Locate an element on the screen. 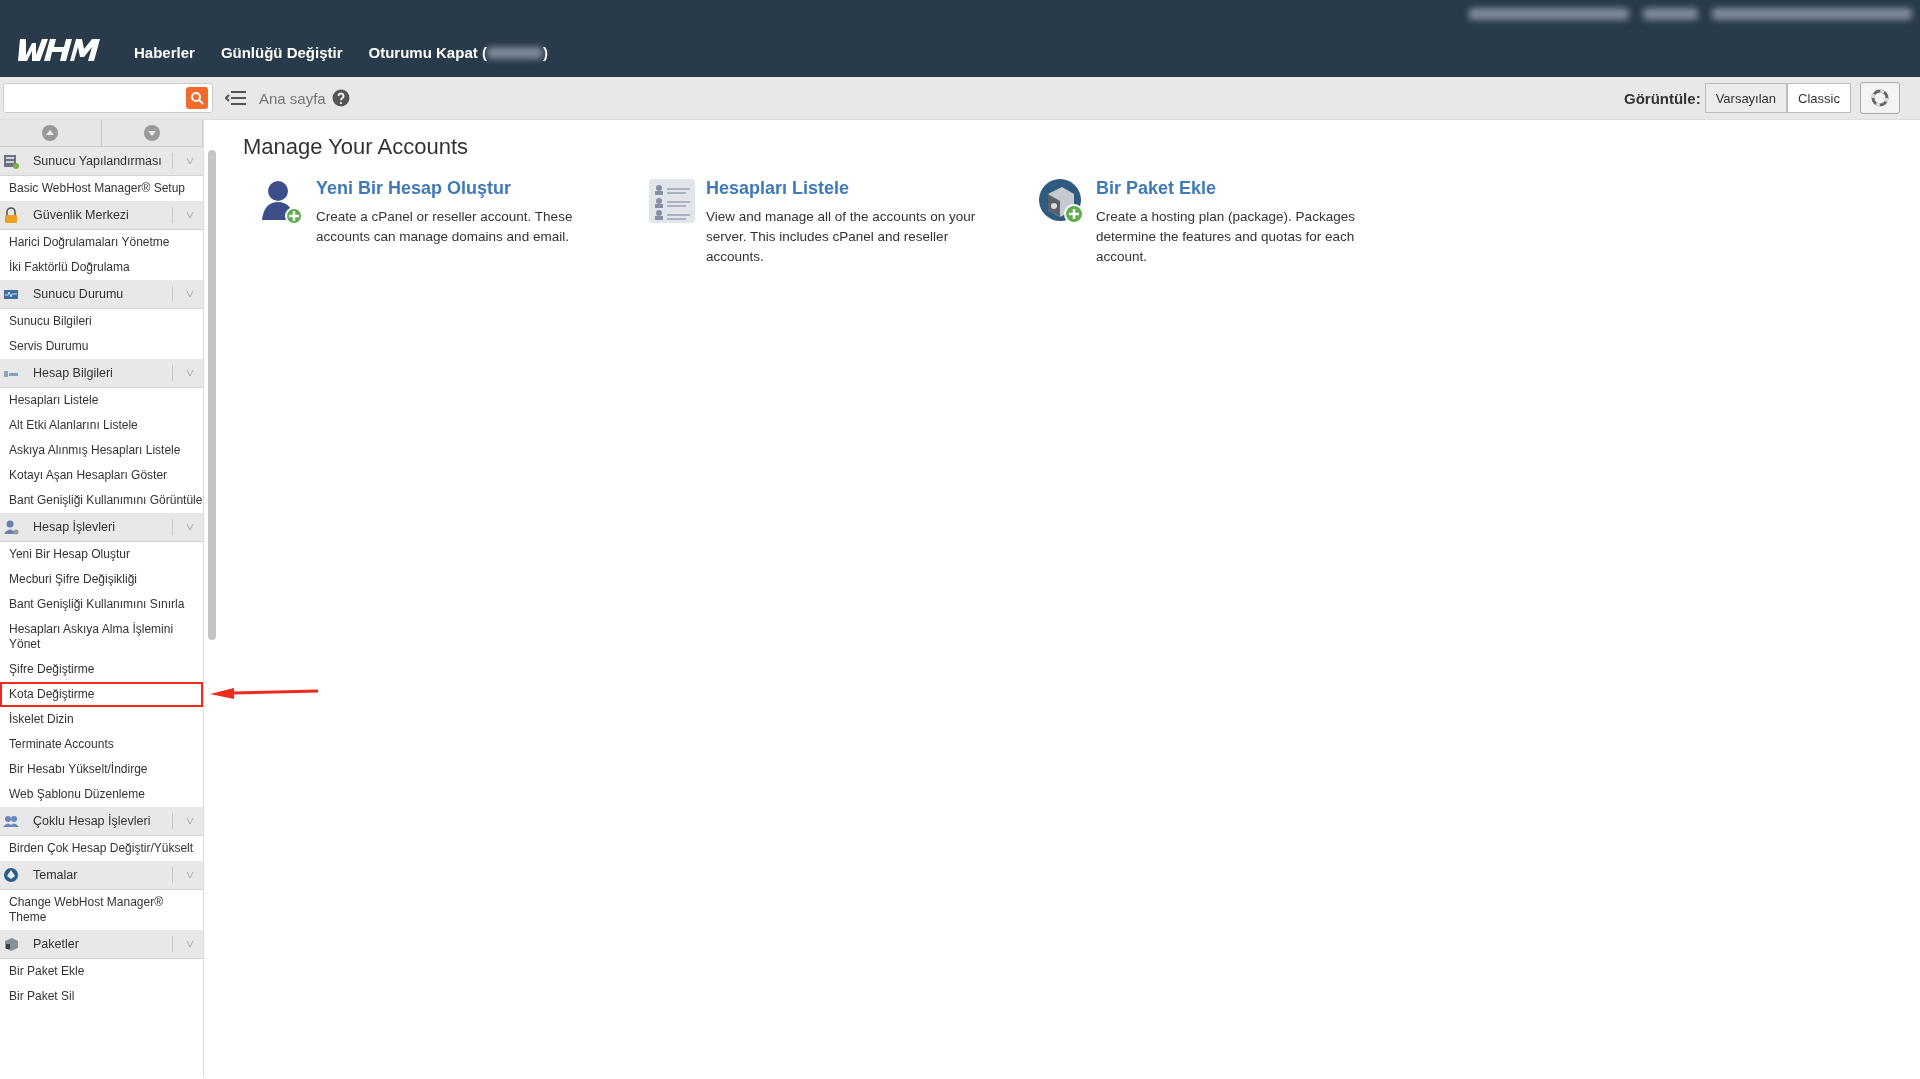  sidebar-section-header: Hesap İşlevleri is located at coordinates (101, 527).